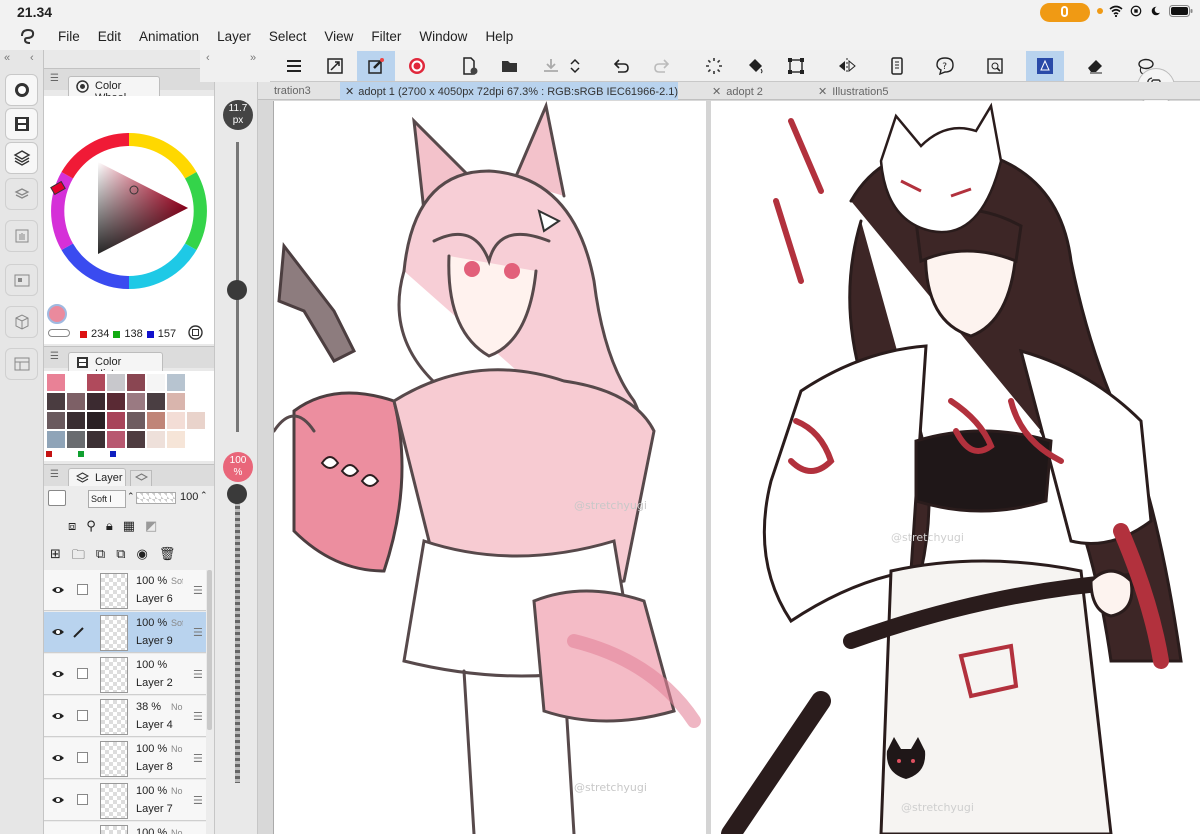 The image size is (1200, 834). What do you see at coordinates (208, 58) in the screenshot?
I see `collapse-right-icon: ‹` at bounding box center [208, 58].